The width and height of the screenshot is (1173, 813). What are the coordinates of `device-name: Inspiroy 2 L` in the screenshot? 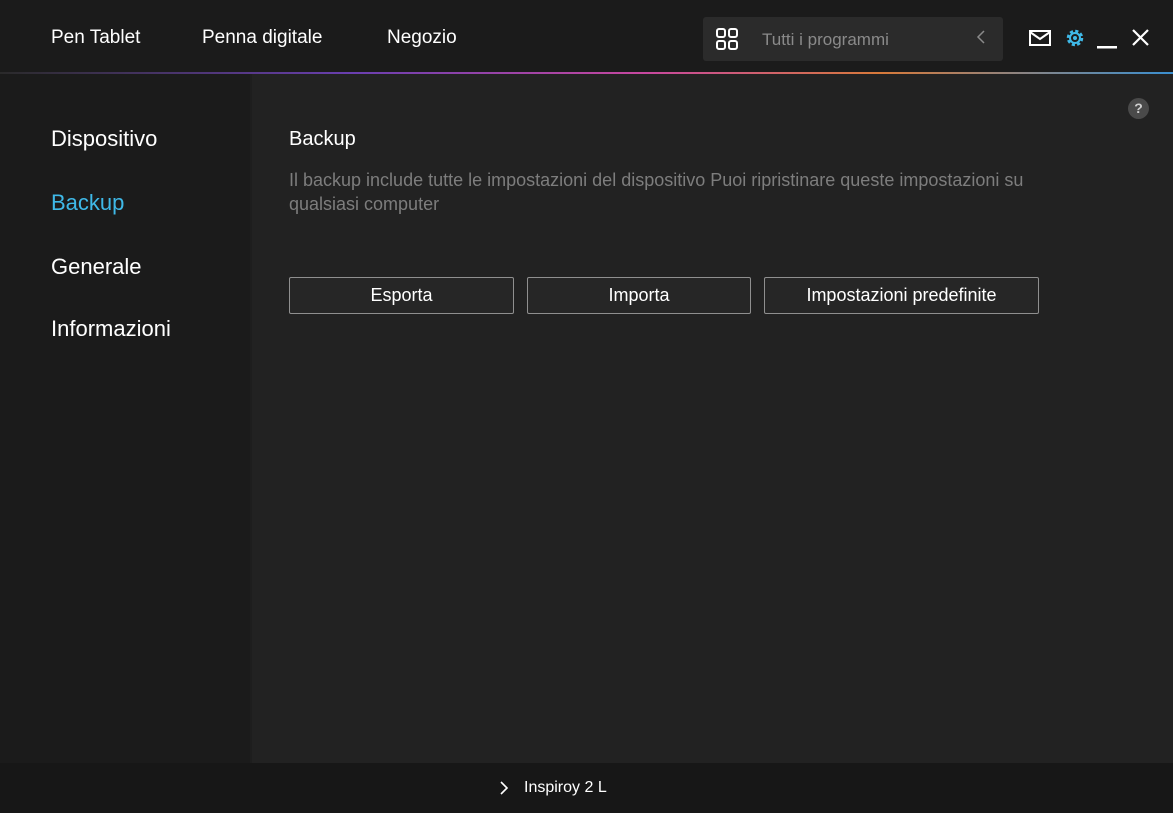 It's located at (565, 787).